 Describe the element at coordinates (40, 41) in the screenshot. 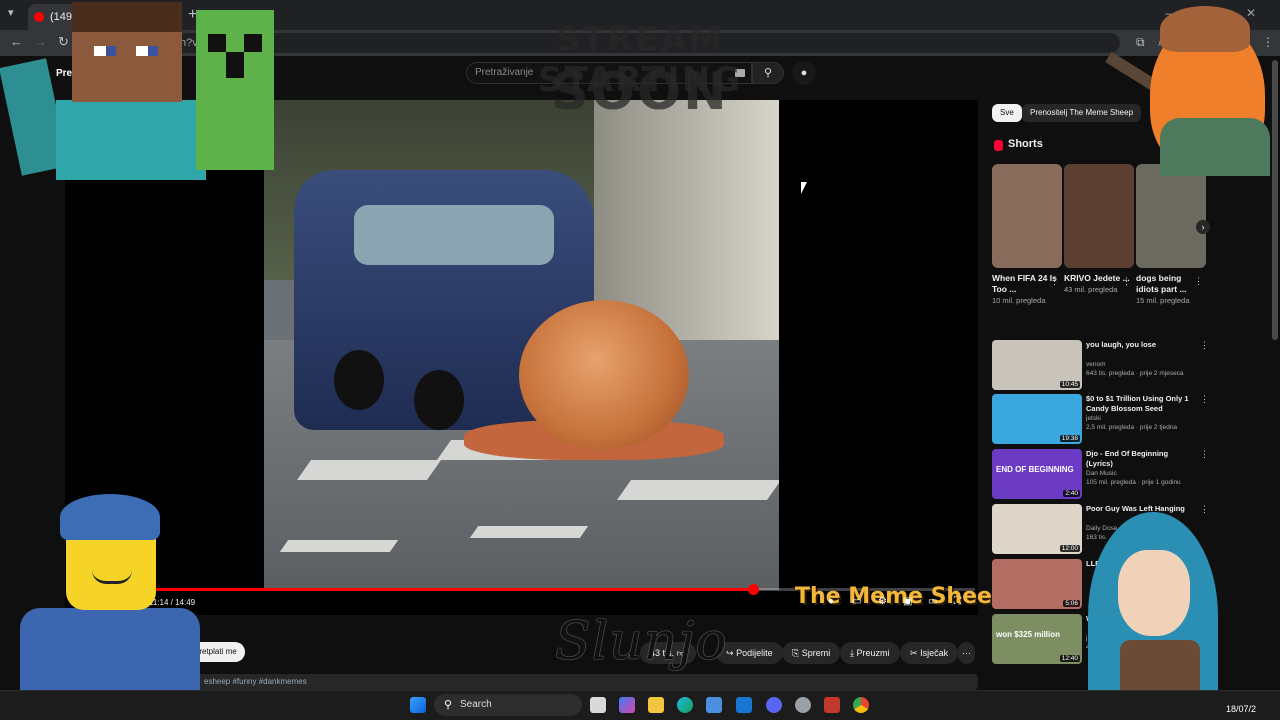

I see `forward-arrow-icon: →` at that location.